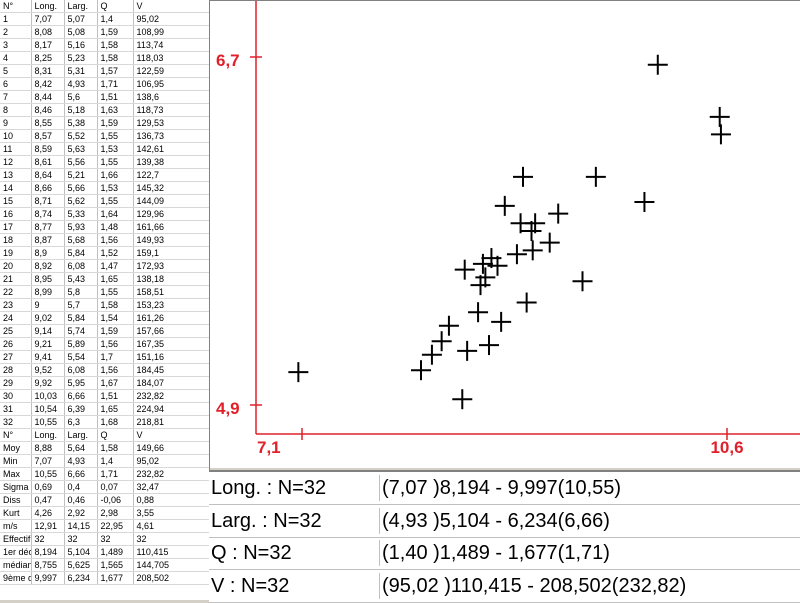  Describe the element at coordinates (81, 344) in the screenshot. I see `table-cell: 5,89` at that location.